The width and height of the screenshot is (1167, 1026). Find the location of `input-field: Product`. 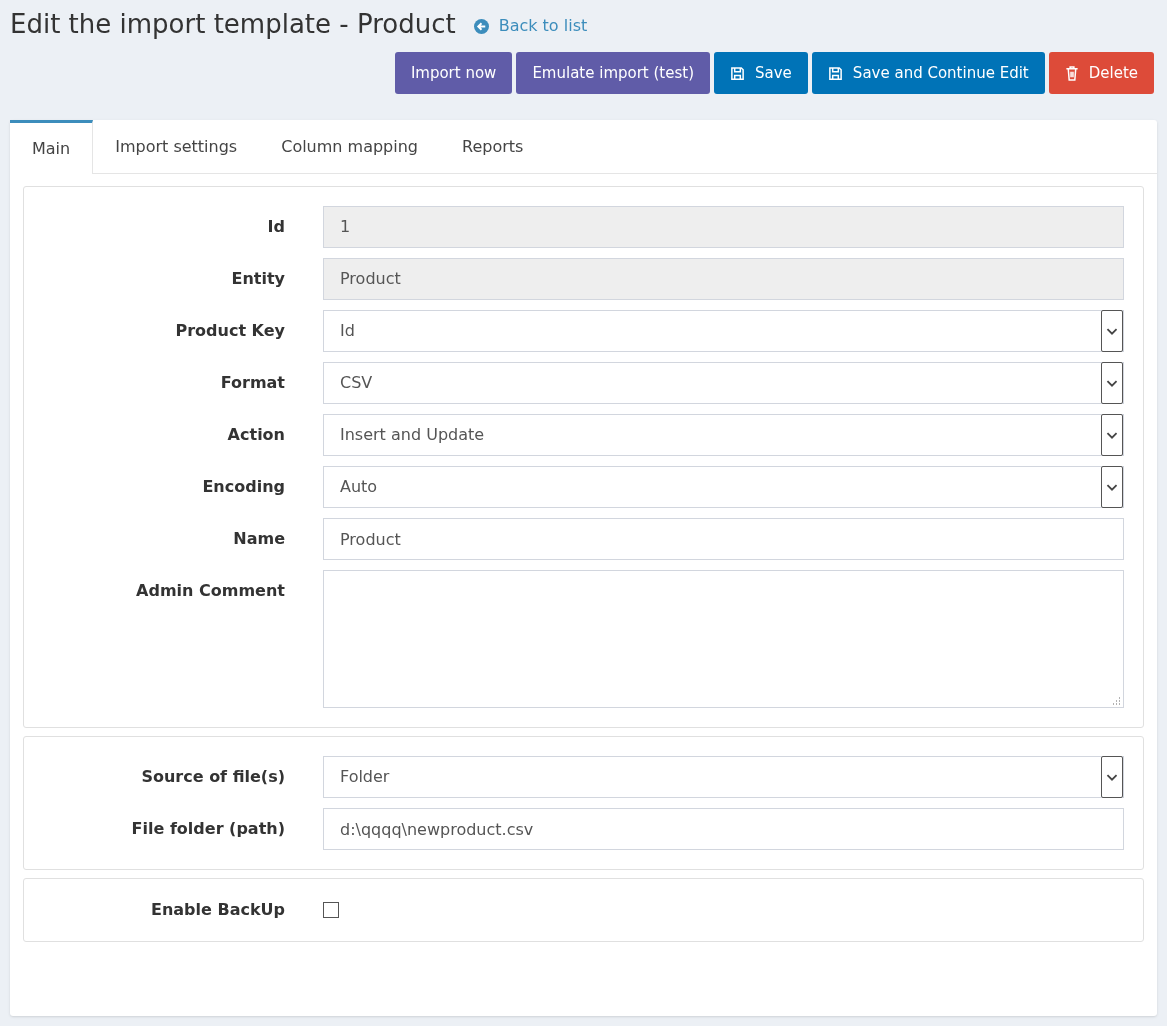

input-field: Product is located at coordinates (723, 539).